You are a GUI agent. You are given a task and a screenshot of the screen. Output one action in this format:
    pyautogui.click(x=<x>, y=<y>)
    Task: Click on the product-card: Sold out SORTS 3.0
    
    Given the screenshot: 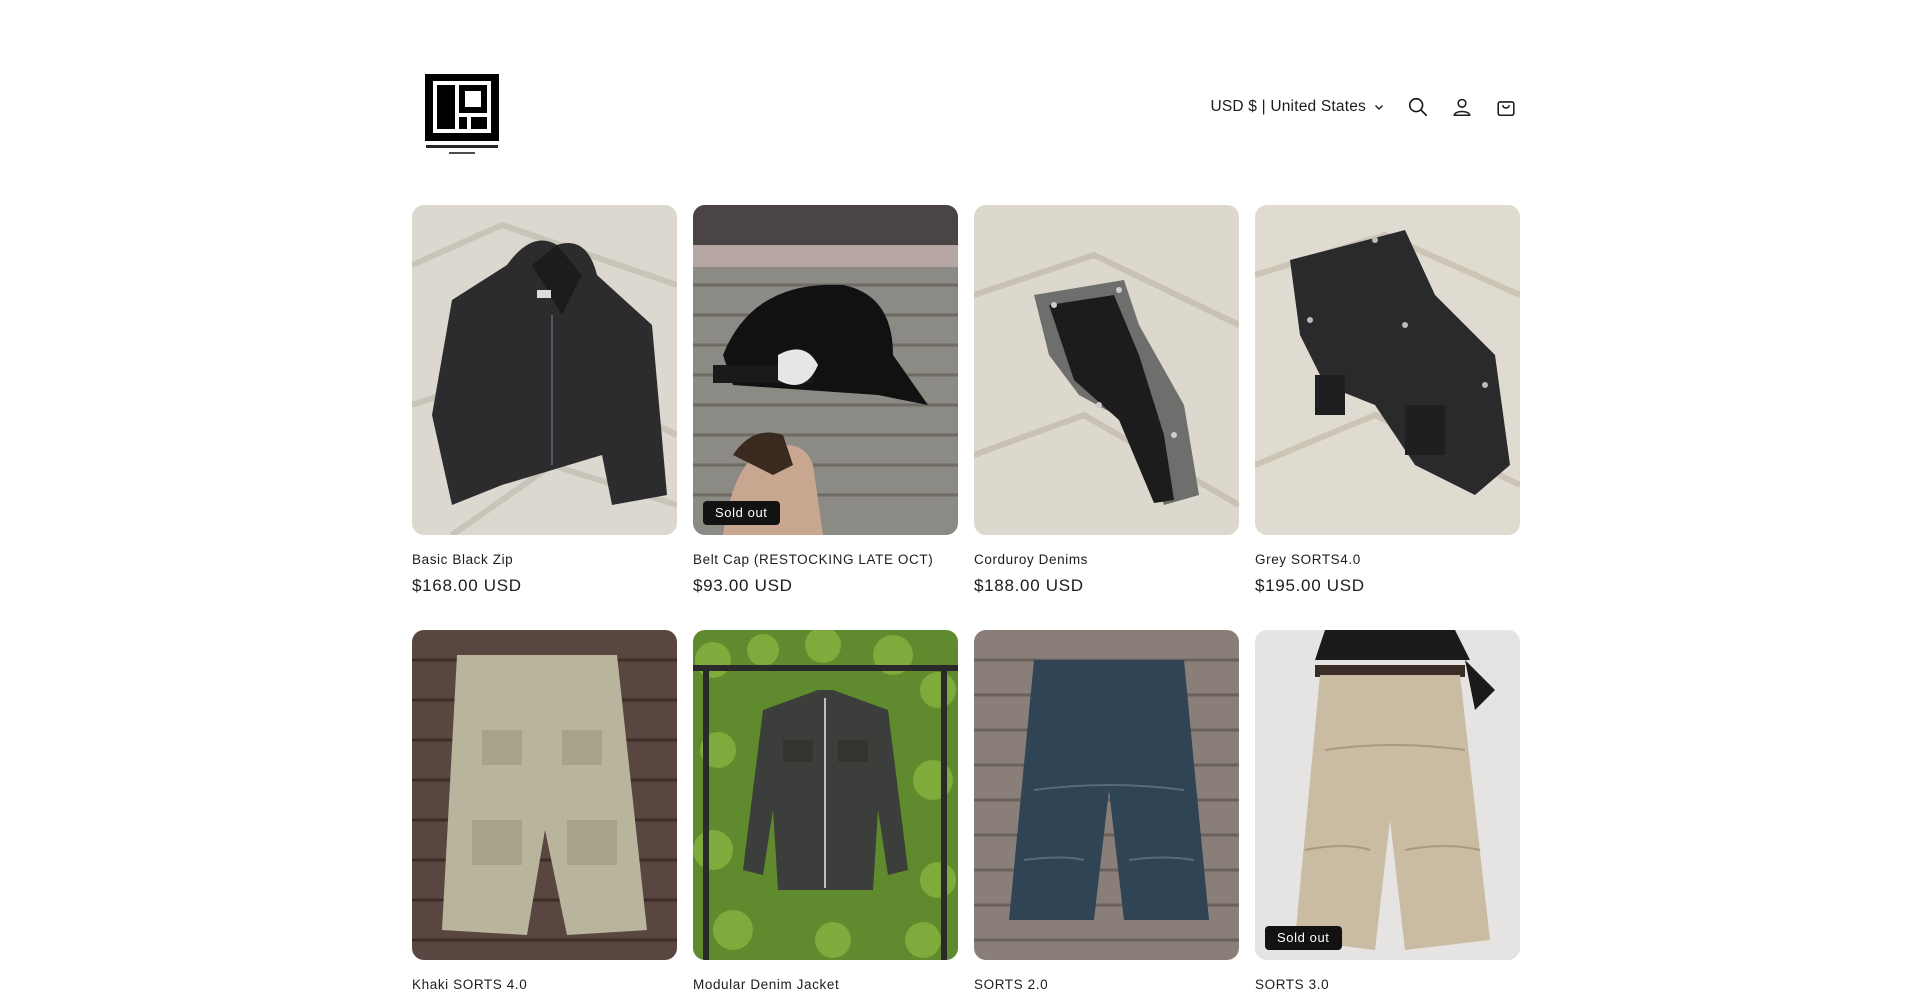 What is the action you would take?
    pyautogui.click(x=1387, y=811)
    